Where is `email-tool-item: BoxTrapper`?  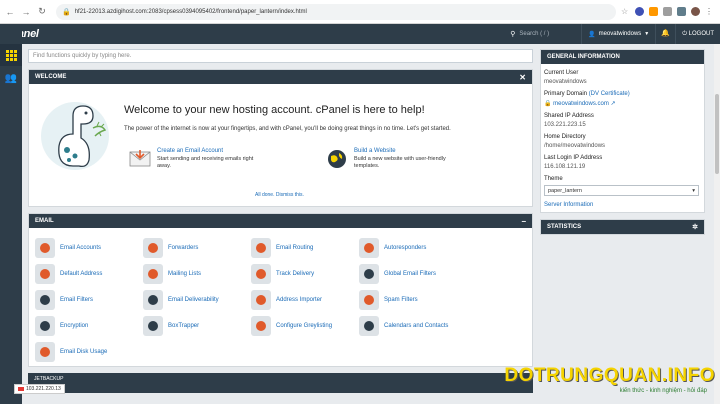
email-tool-item: BoxTrapper is located at coordinates (171, 326).